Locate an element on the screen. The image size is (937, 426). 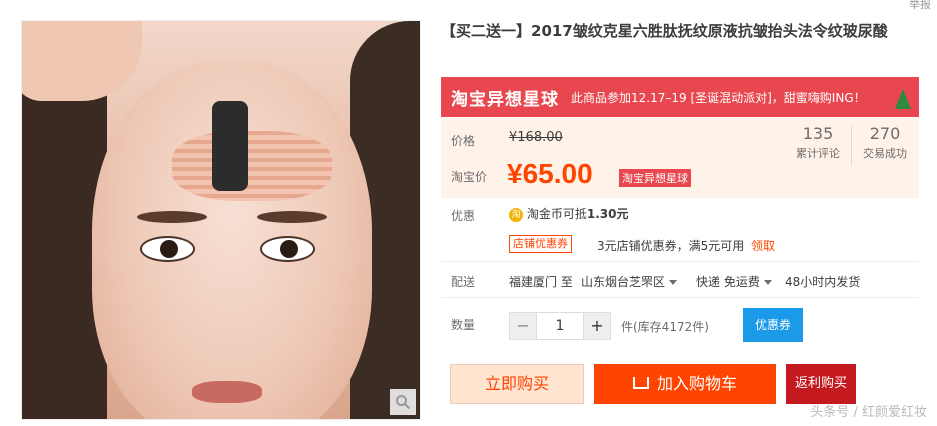
ship-to-text: 山东烟台芝罘区 is located at coordinates (623, 282).